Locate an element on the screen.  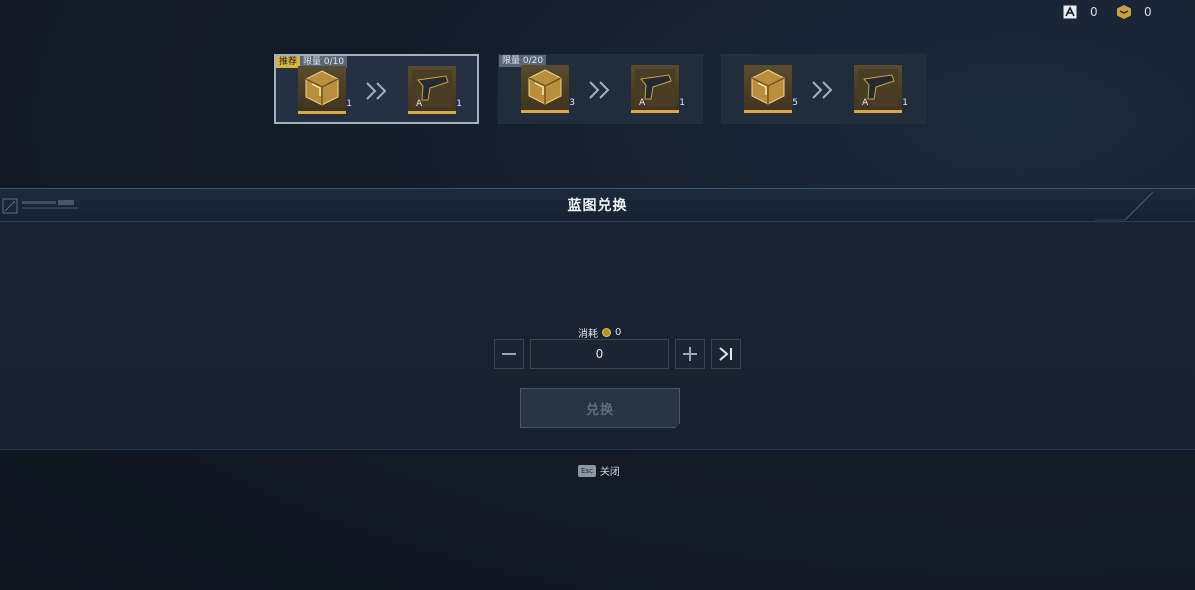
input-blueprint-item: 3 is located at coordinates (548, 89).